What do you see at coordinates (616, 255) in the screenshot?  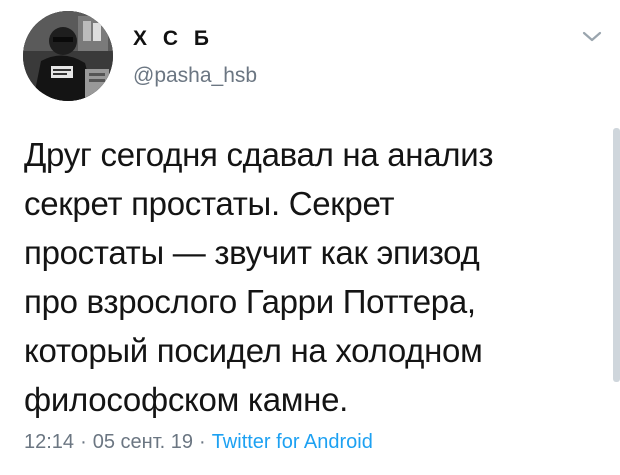 I see `scrollbar` at bounding box center [616, 255].